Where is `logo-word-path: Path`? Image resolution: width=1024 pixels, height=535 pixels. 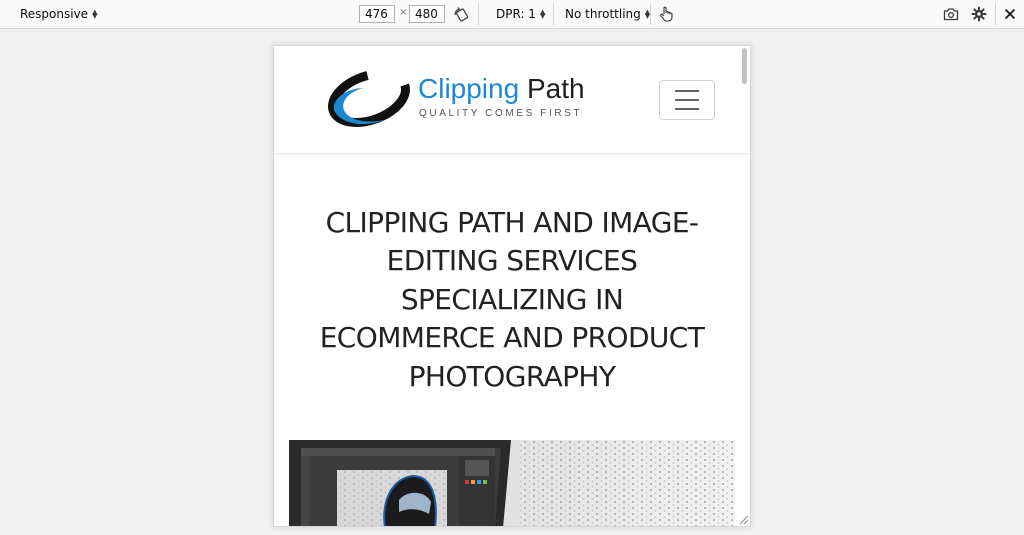
logo-word-path: Path is located at coordinates (555, 88).